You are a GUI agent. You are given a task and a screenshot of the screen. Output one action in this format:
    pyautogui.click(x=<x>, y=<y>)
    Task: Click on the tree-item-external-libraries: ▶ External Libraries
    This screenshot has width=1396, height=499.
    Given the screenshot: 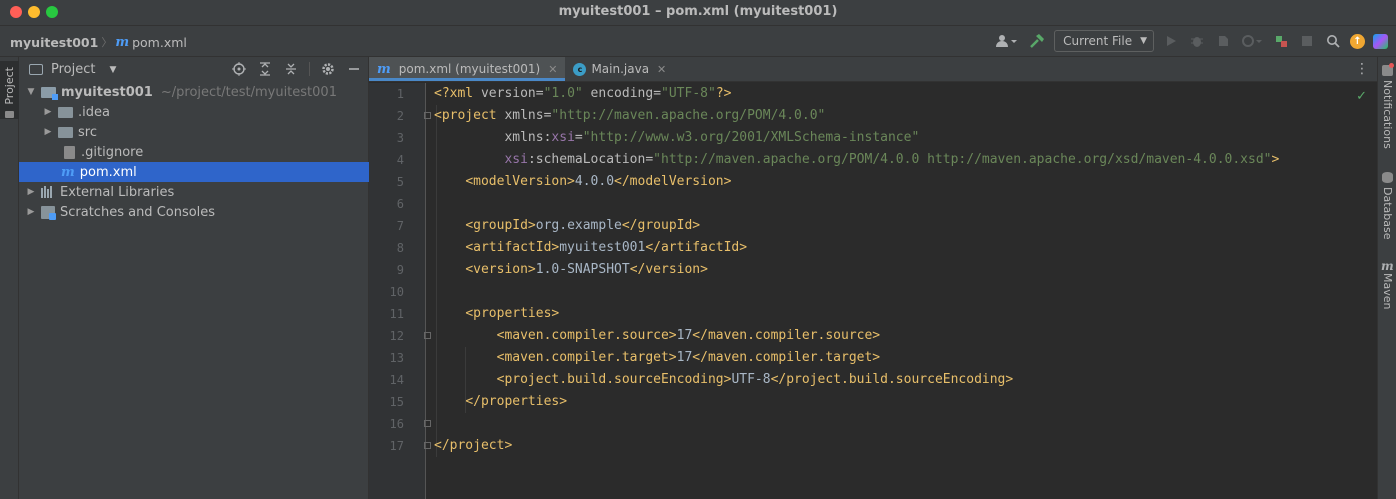 What is the action you would take?
    pyautogui.click(x=194, y=192)
    